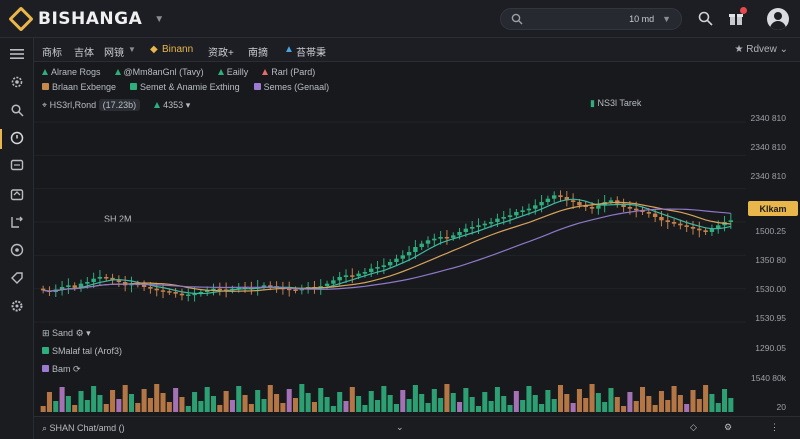 This screenshot has width=800, height=439. I want to click on chat-icon, so click(17, 166).